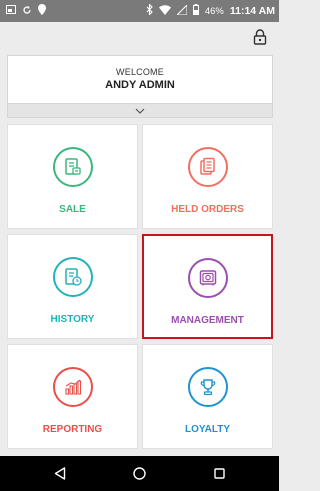 This screenshot has height=491, width=320. What do you see at coordinates (149, 10) in the screenshot?
I see `bluetooth-icon` at bounding box center [149, 10].